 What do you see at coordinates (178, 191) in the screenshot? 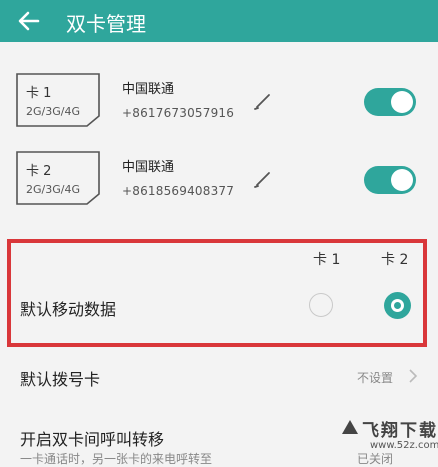
I see `phone-number: +8618569408377` at bounding box center [178, 191].